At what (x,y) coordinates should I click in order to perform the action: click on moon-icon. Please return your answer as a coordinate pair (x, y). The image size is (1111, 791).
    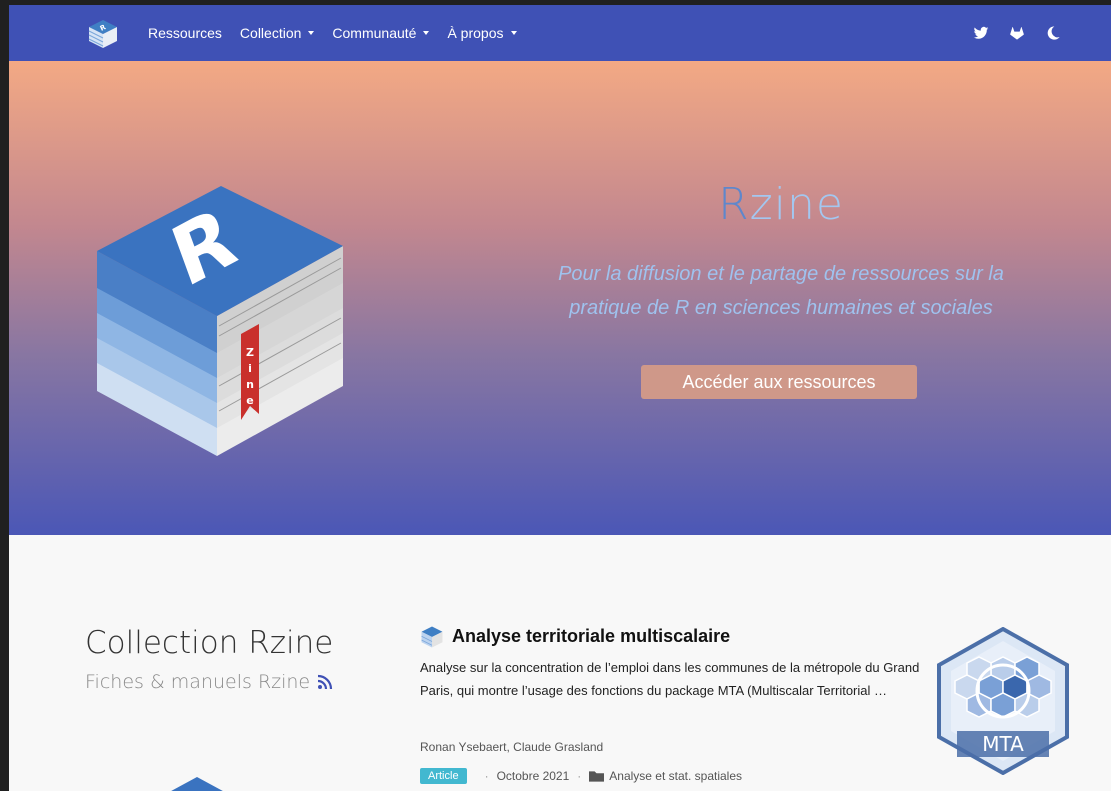
    Looking at the image, I should click on (1053, 33).